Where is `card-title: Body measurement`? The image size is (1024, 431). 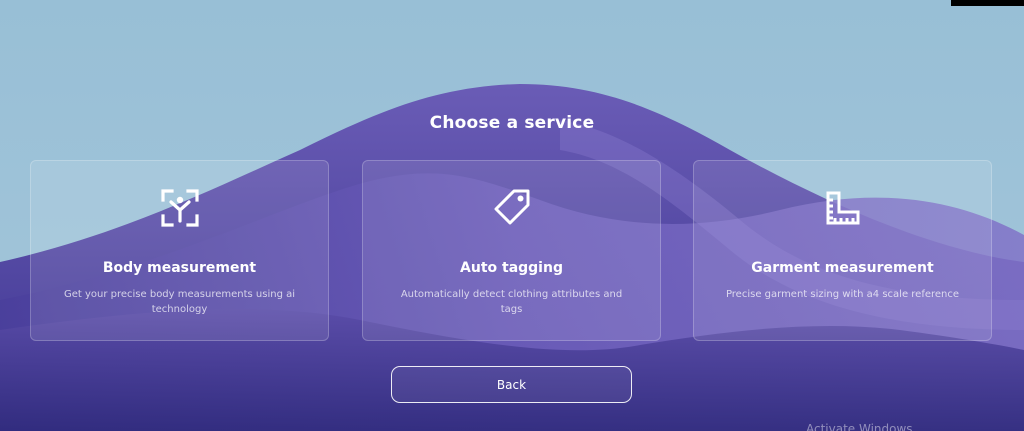 card-title: Body measurement is located at coordinates (179, 268).